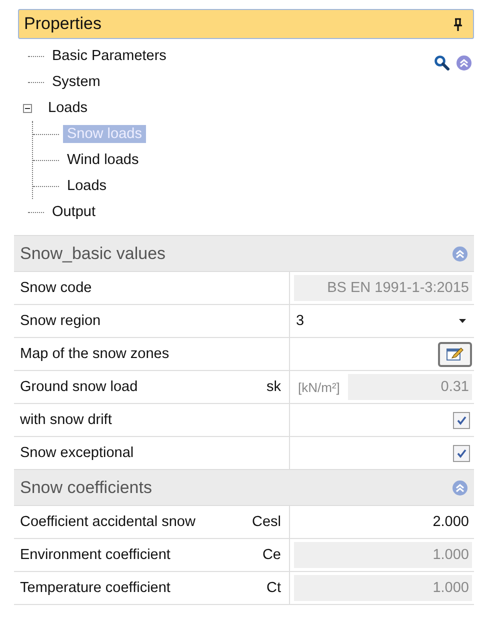 This screenshot has width=486, height=632. What do you see at coordinates (458, 24) in the screenshot?
I see `pin-icon` at bounding box center [458, 24].